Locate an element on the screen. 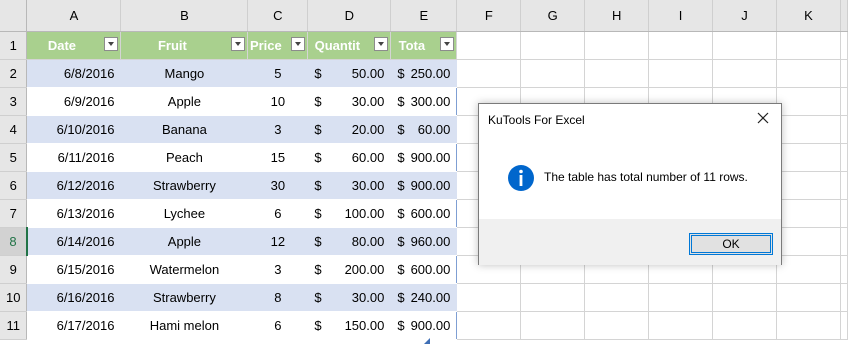  column-header-j: J is located at coordinates (744, 16).